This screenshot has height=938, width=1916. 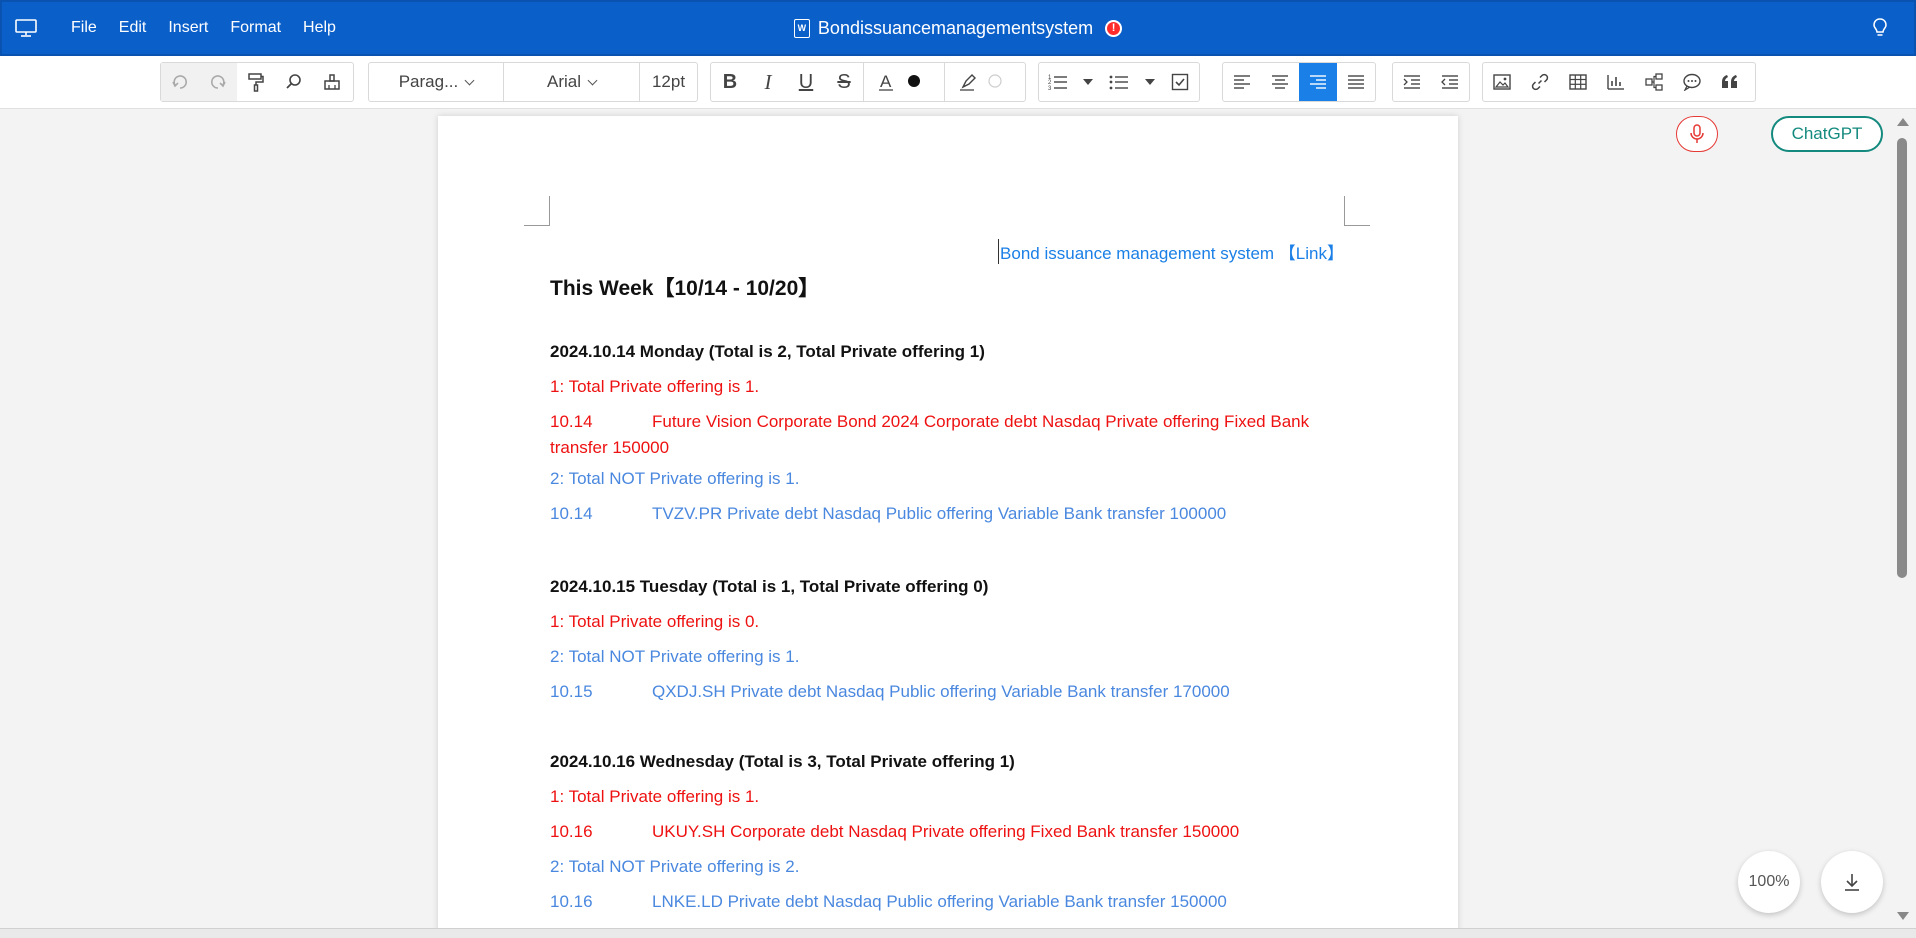 I want to click on checklist-icon, so click(x=1180, y=82).